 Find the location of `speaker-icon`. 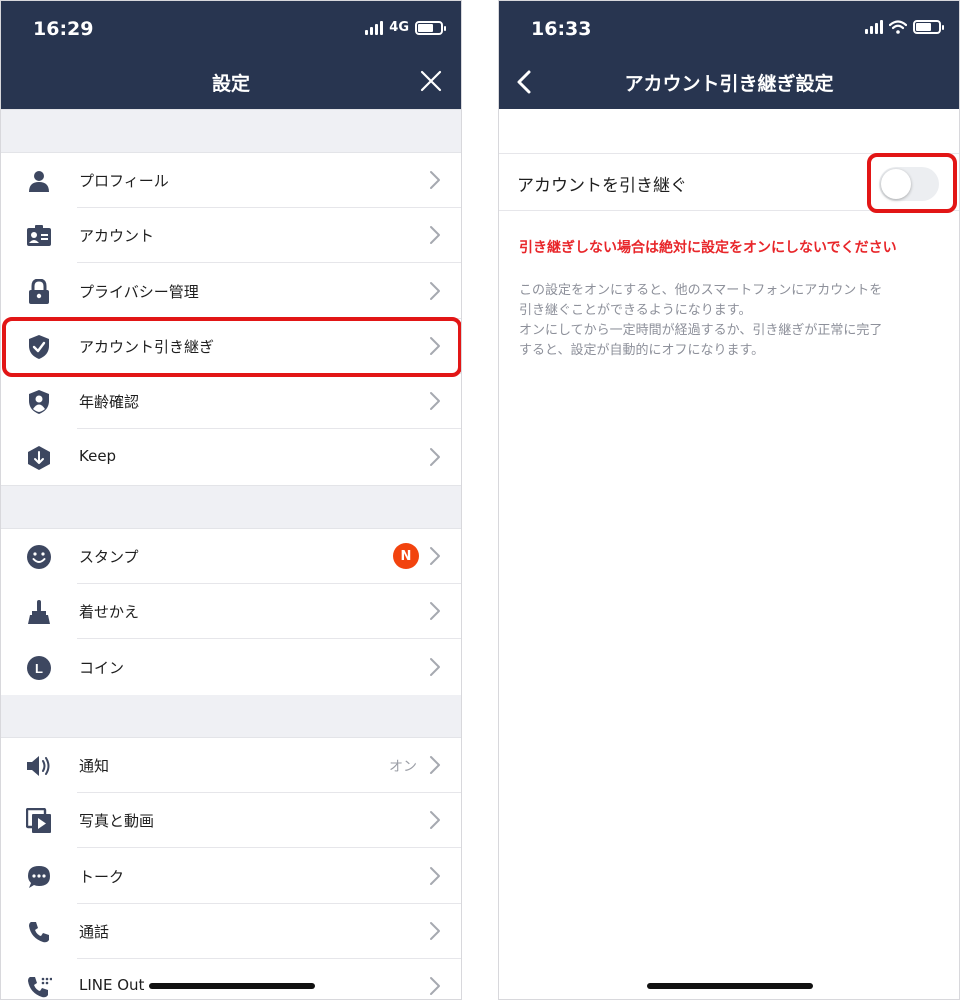

speaker-icon is located at coordinates (39, 766).